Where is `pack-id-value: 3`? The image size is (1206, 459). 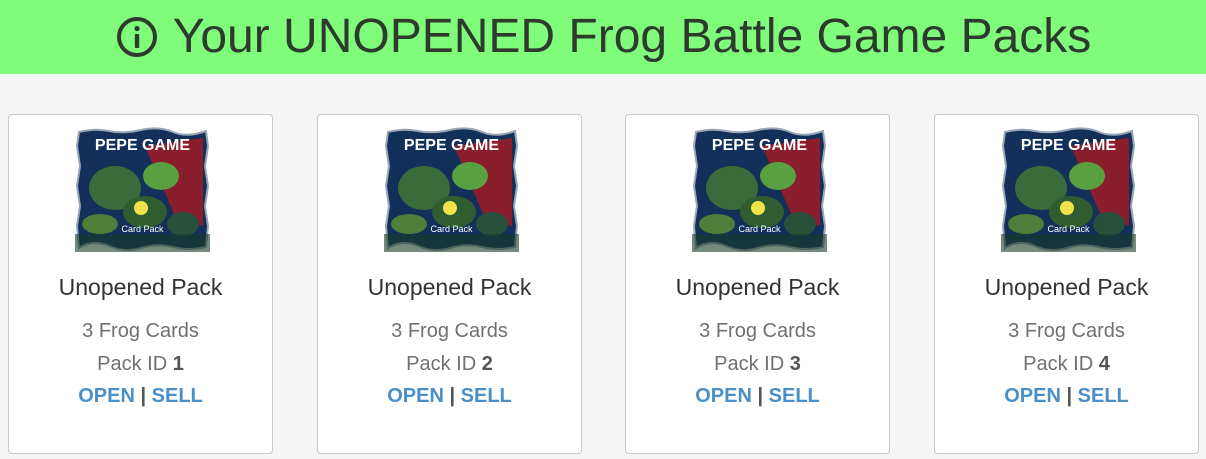
pack-id-value: 3 is located at coordinates (795, 364).